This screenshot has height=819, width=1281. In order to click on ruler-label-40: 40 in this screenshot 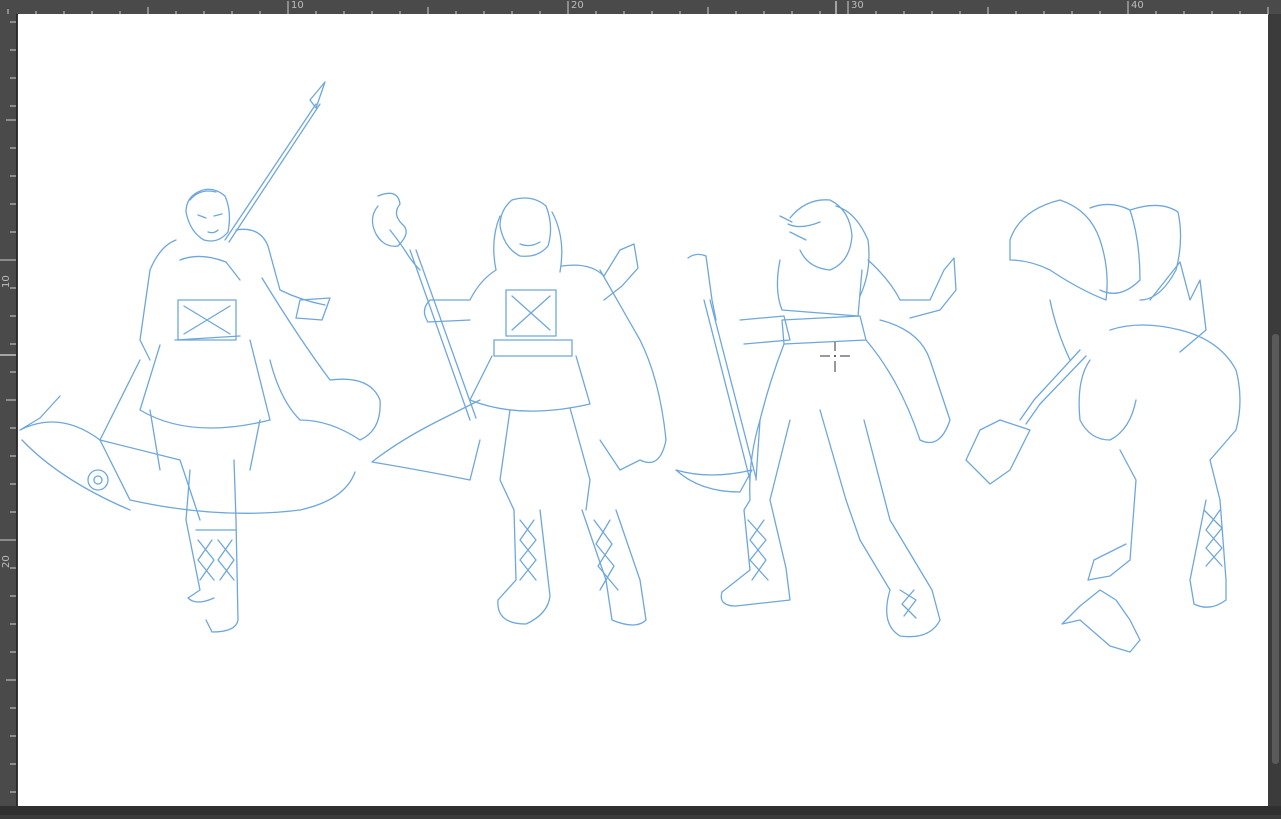, I will do `click(1137, 5)`.